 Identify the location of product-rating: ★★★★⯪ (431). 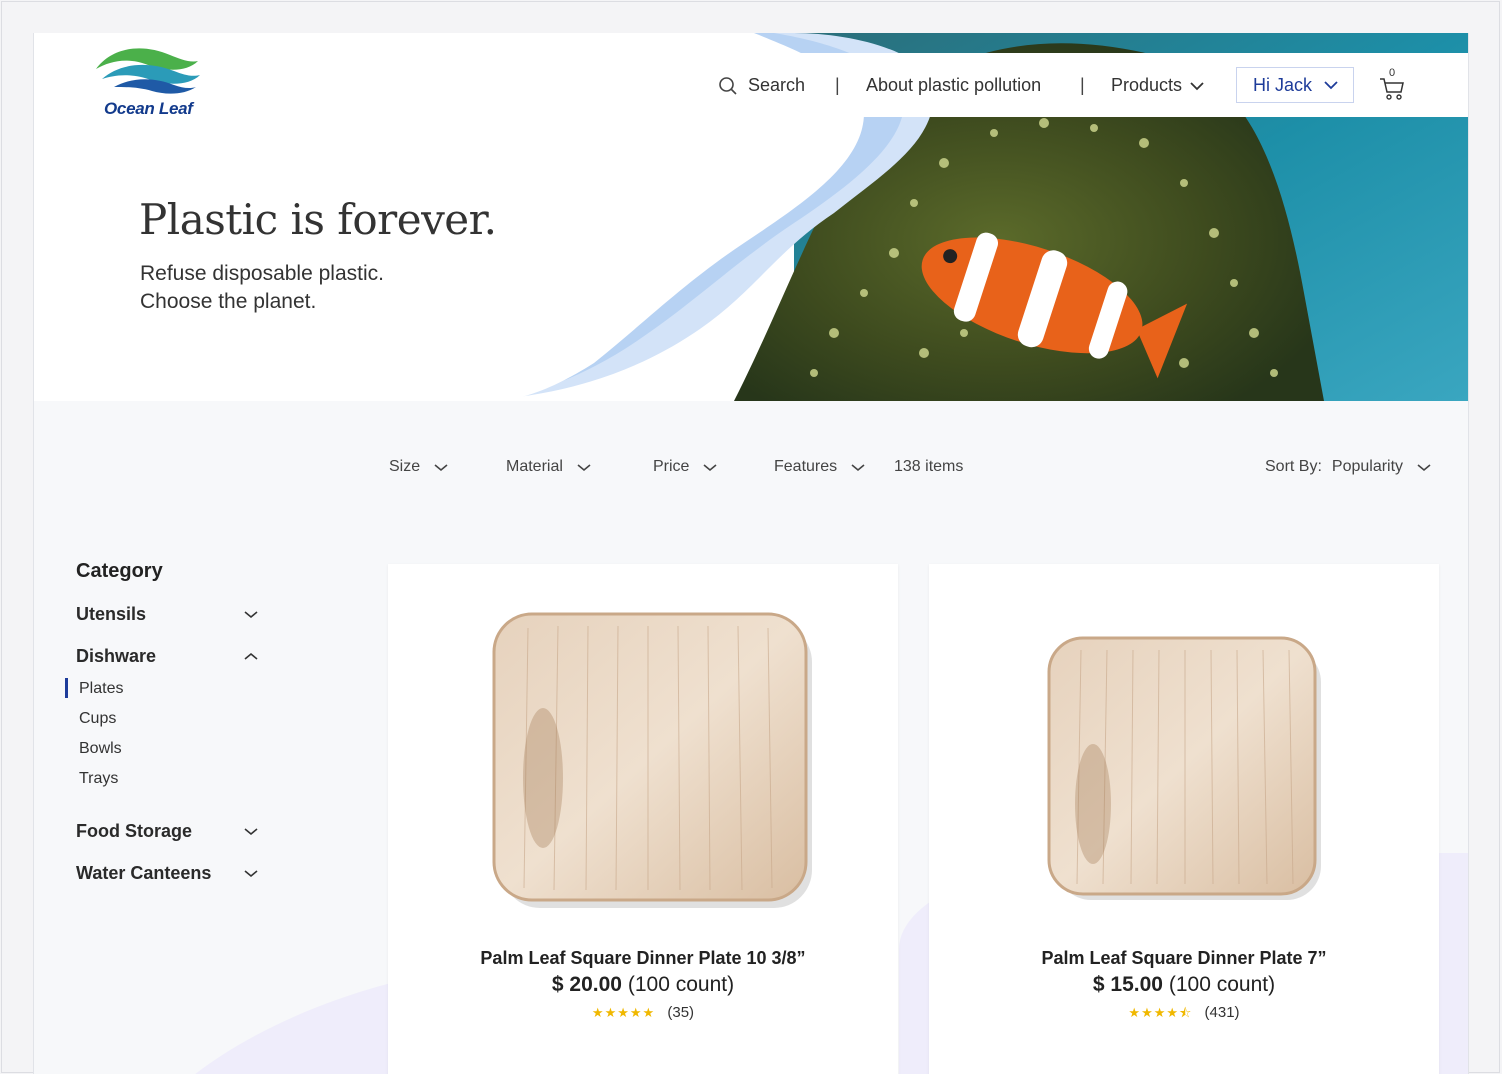
(1184, 1015).